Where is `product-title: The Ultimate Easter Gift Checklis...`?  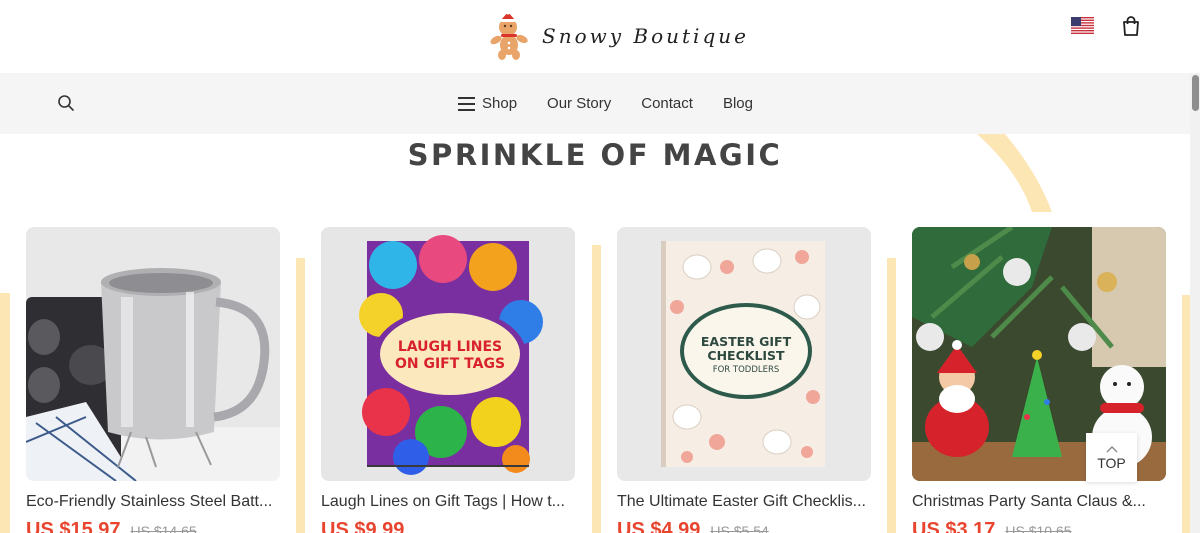
product-title: The Ultimate Easter Gift Checklis... is located at coordinates (744, 502).